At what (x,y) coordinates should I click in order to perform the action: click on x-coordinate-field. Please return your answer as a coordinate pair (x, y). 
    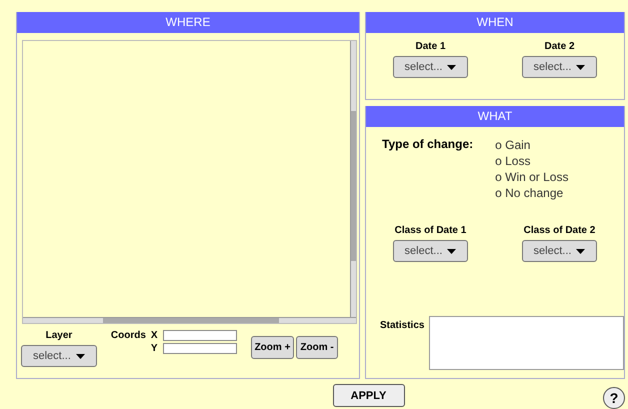
    Looking at the image, I should click on (199, 335).